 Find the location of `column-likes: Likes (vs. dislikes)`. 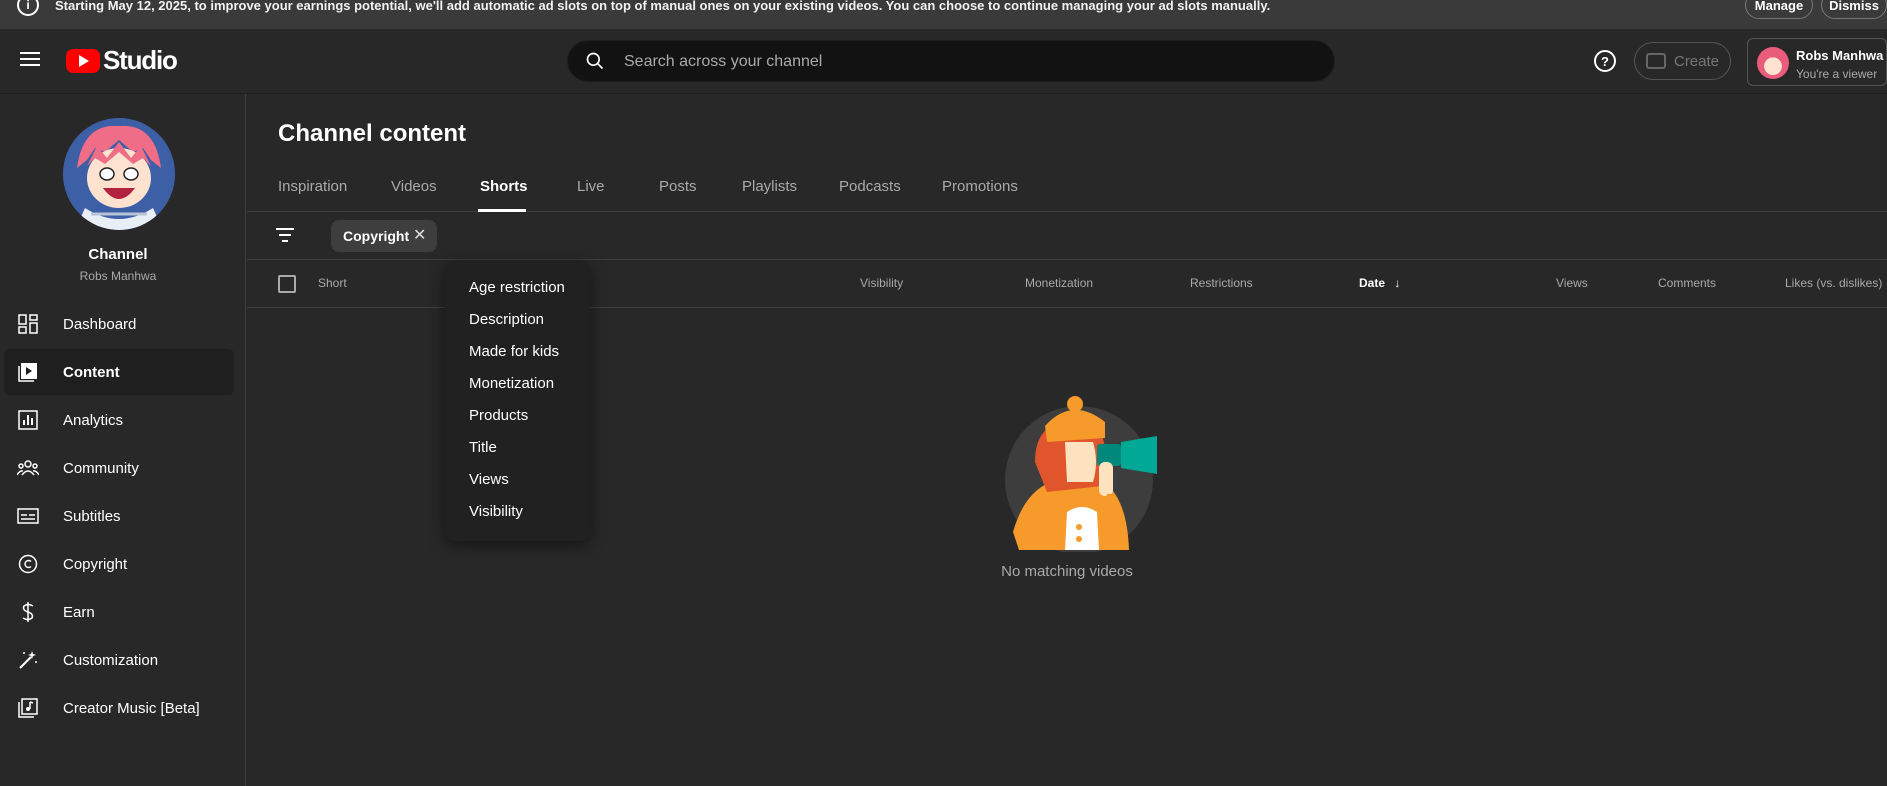

column-likes: Likes (vs. dislikes) is located at coordinates (1834, 283).